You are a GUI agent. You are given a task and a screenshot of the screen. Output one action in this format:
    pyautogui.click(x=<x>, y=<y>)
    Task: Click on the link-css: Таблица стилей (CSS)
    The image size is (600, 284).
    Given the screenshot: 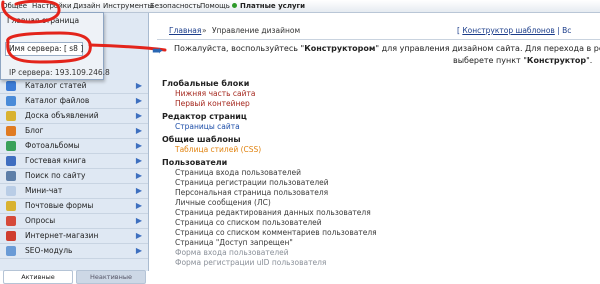 What is the action you would take?
    pyautogui.click(x=218, y=150)
    